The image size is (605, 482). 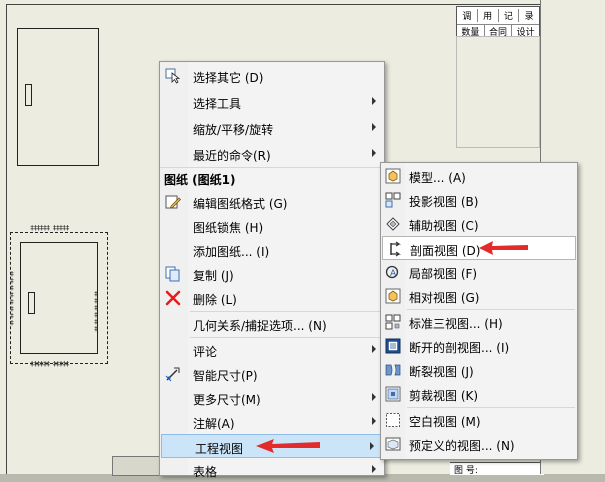 What do you see at coordinates (205, 352) in the screenshot?
I see `menu-item-label: 评论` at bounding box center [205, 352].